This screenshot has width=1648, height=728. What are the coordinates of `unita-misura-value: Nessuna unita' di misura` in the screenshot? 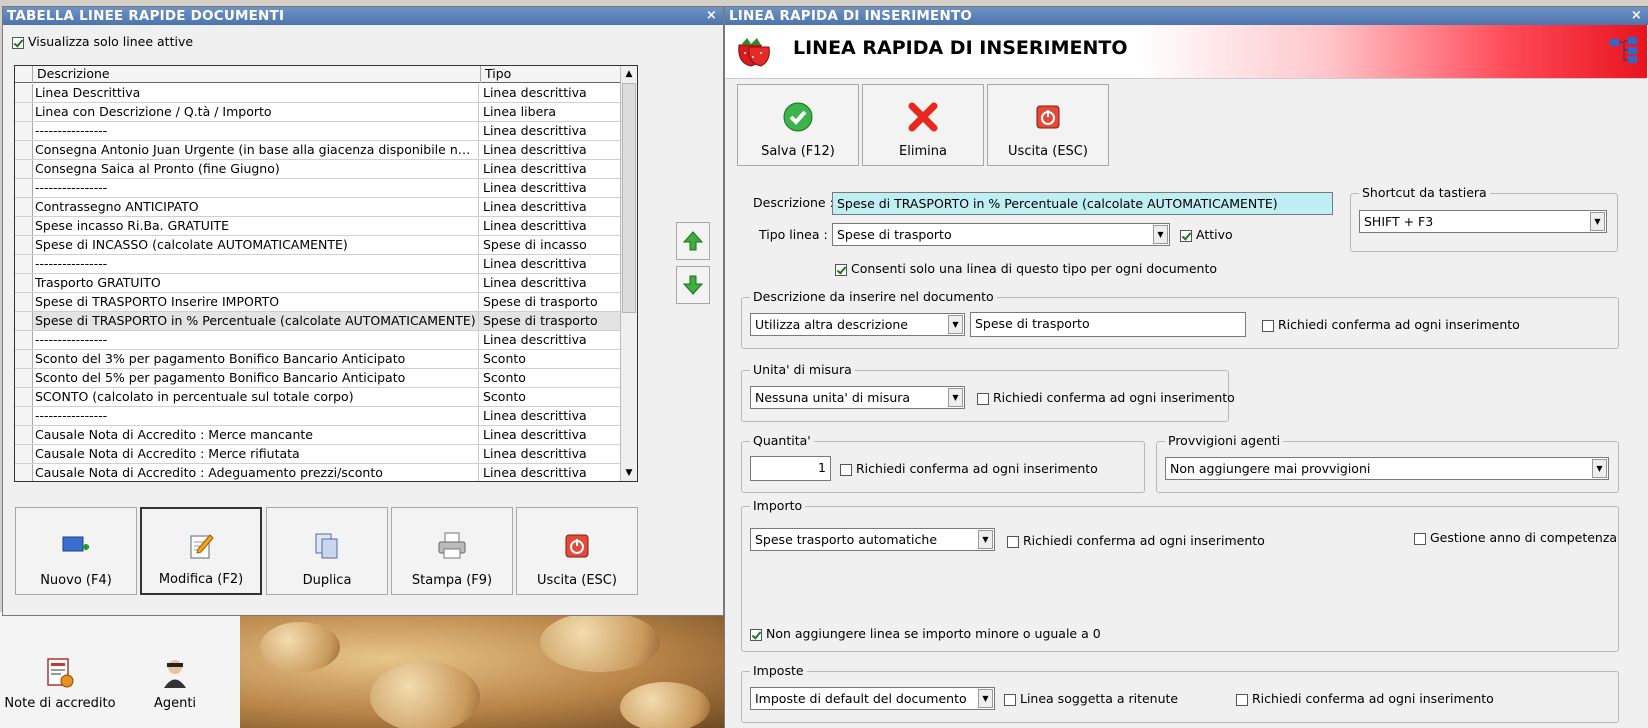 It's located at (833, 397).